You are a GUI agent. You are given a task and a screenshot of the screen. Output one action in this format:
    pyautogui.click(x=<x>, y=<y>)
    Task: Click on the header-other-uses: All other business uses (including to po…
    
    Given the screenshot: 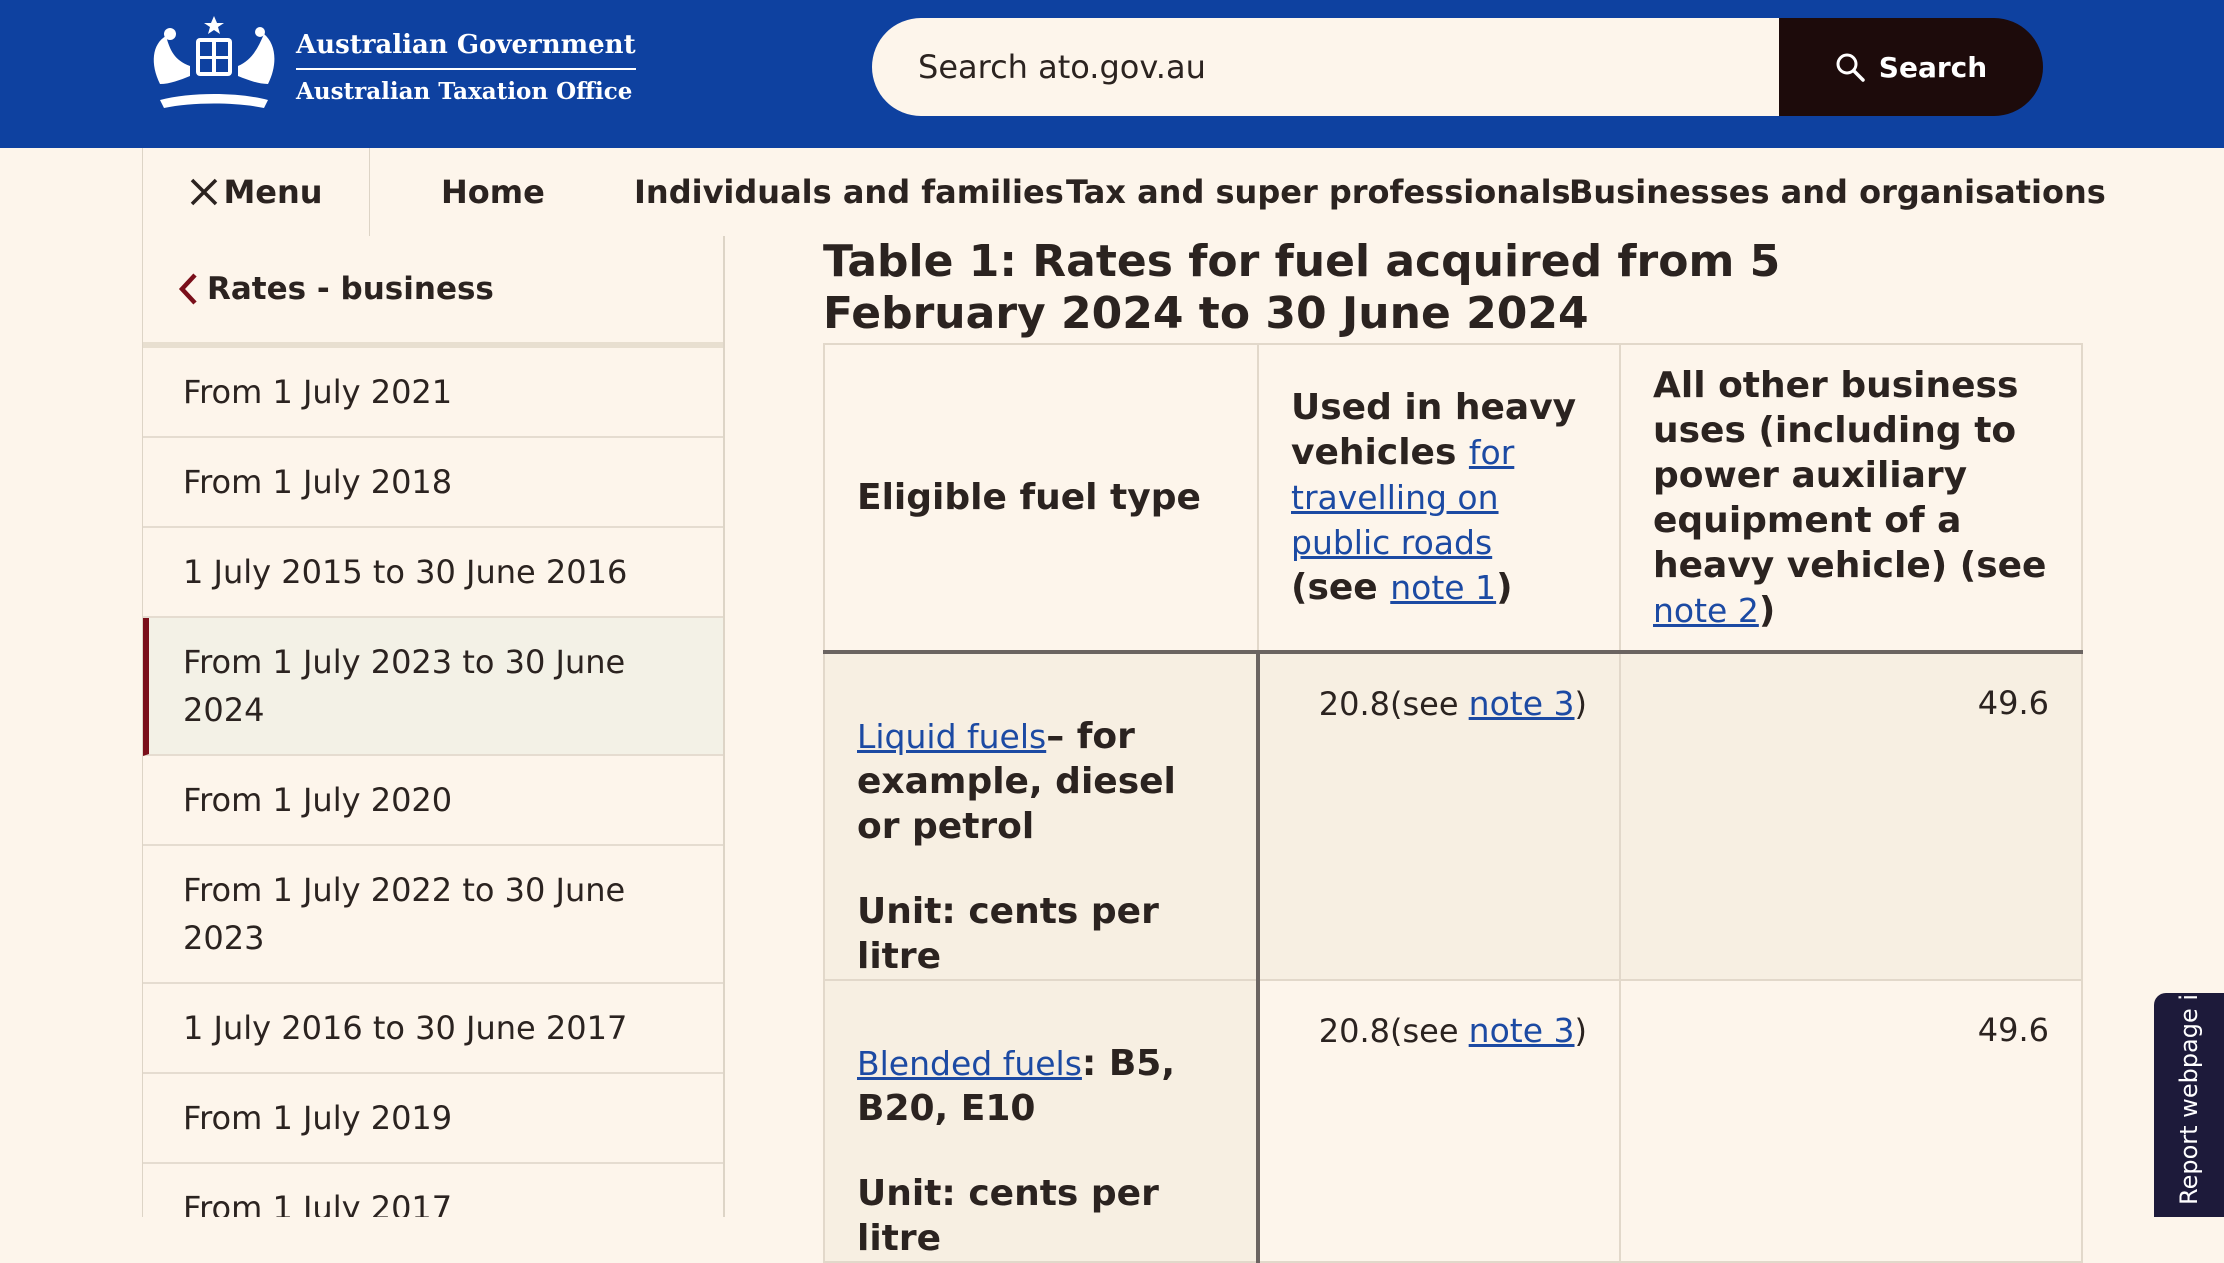 What is the action you would take?
    pyautogui.click(x=1851, y=498)
    